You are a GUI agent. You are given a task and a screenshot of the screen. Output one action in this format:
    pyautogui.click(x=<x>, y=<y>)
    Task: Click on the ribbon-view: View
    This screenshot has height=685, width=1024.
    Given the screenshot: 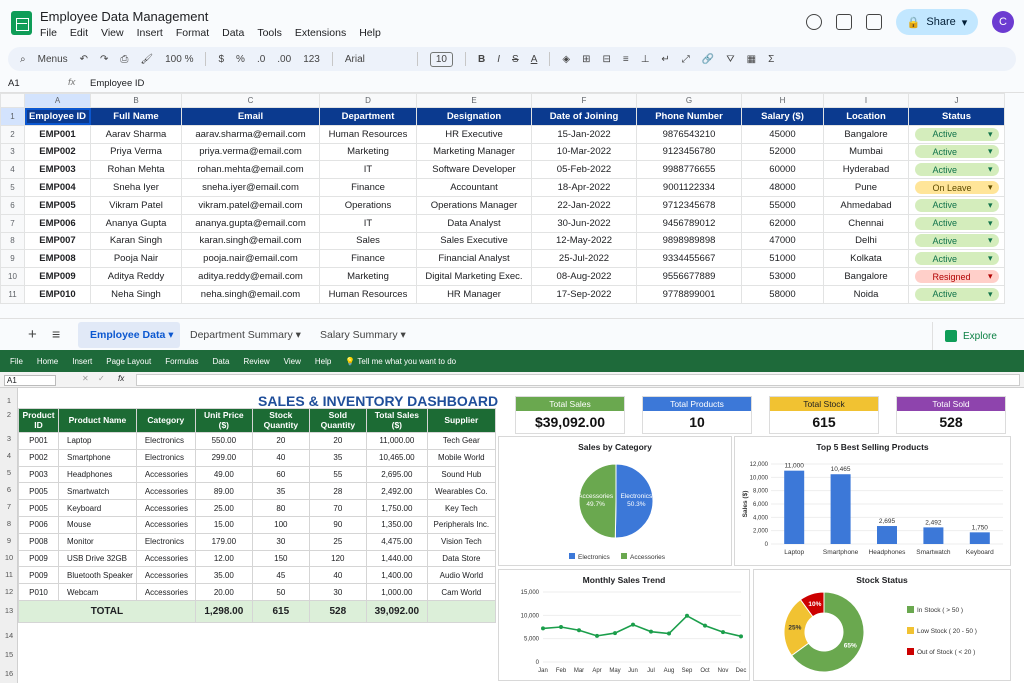 What is the action you would take?
    pyautogui.click(x=292, y=361)
    